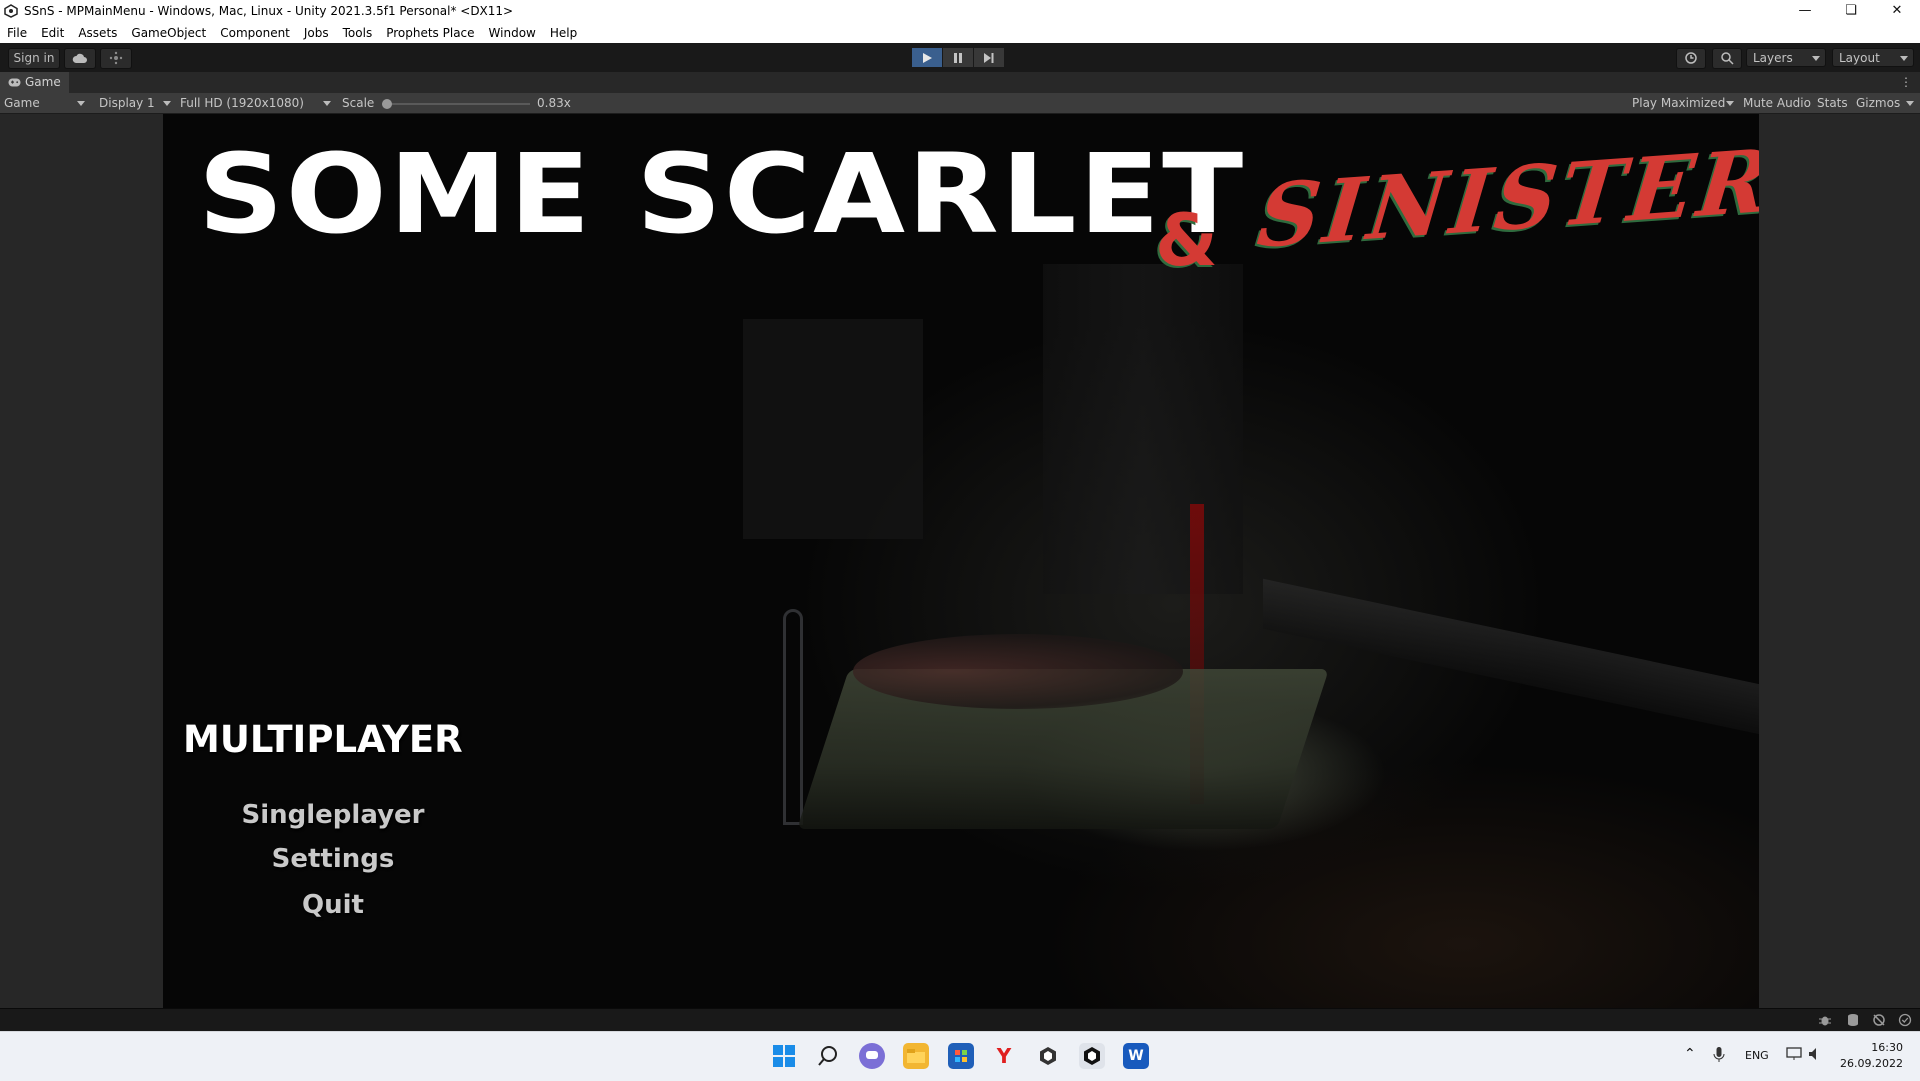  I want to click on play-icon, so click(927, 57).